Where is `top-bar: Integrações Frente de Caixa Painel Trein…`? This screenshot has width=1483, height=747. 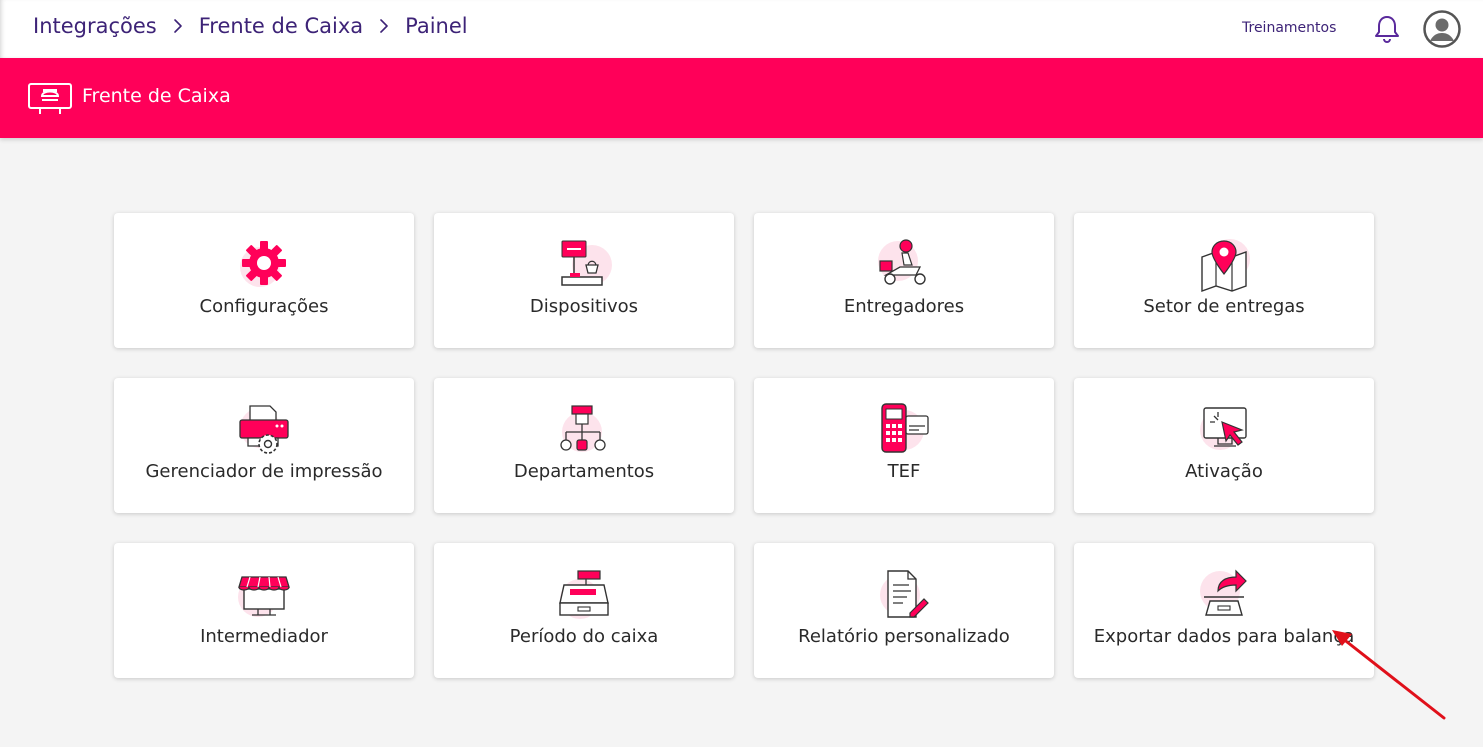 top-bar: Integrações Frente de Caixa Painel Trein… is located at coordinates (741, 29).